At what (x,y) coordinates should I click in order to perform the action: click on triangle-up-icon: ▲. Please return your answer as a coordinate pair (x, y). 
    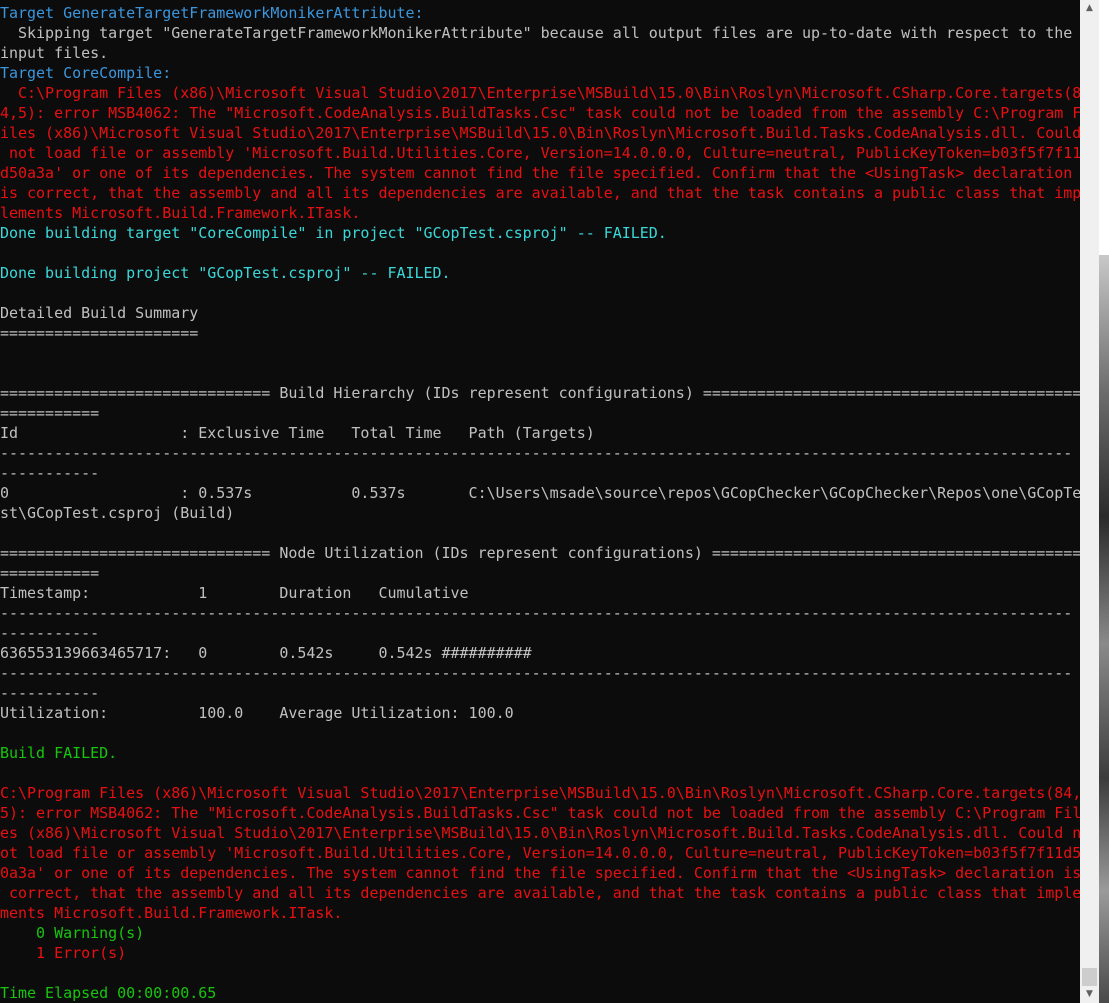
    Looking at the image, I should click on (1089, 8).